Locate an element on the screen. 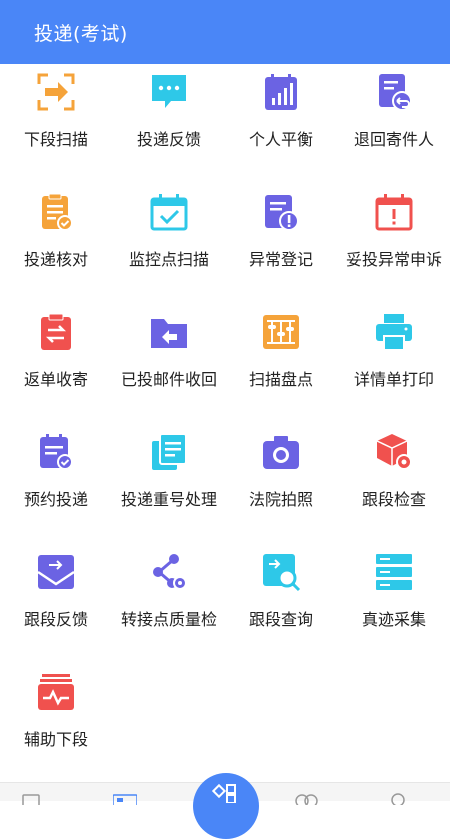 The width and height of the screenshot is (450, 839). menu-item-delivery-exception-appeal: 妥投异常申诉 is located at coordinates (394, 232).